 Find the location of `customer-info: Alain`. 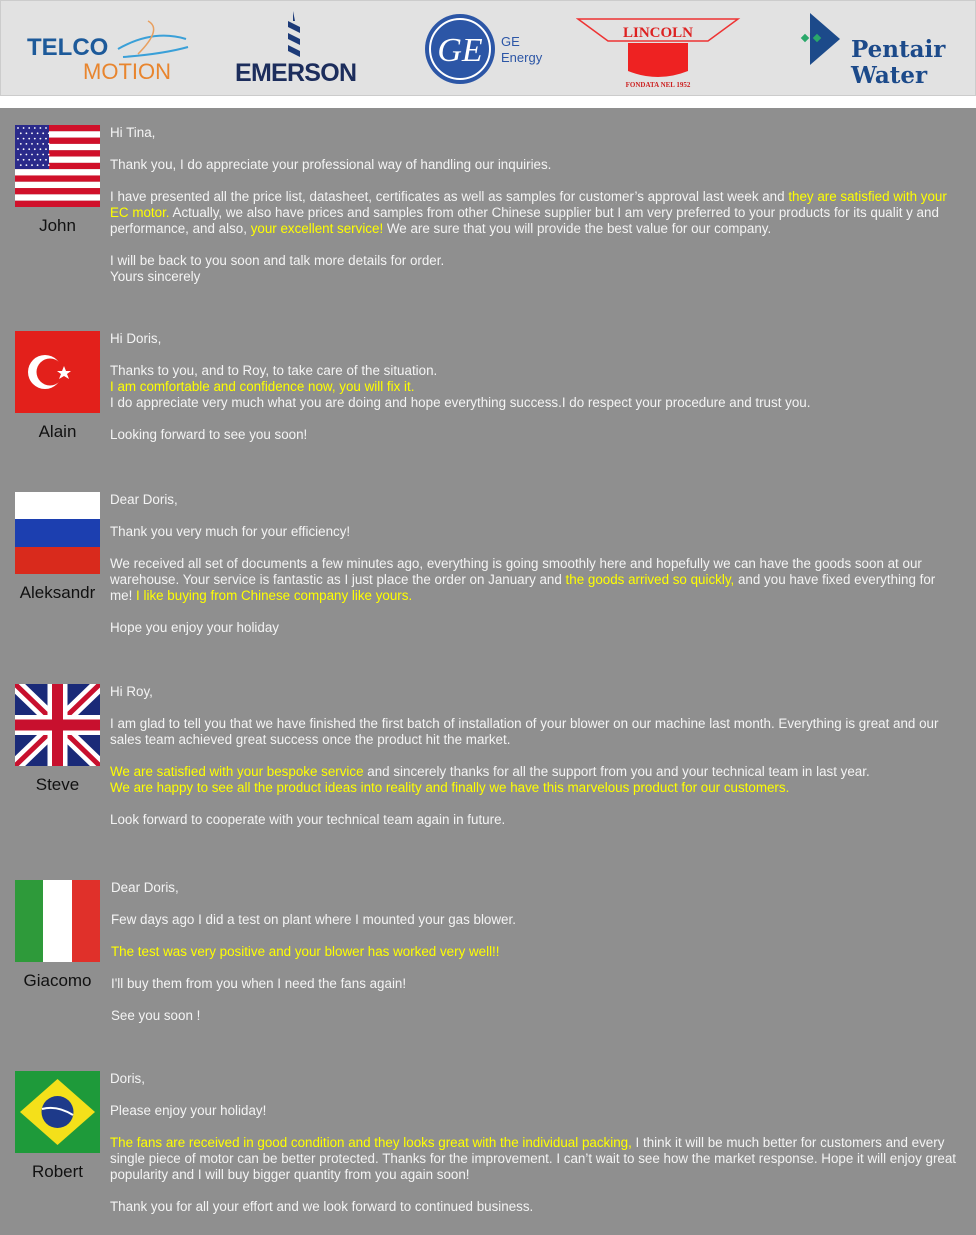

customer-info: Alain is located at coordinates (57, 386).